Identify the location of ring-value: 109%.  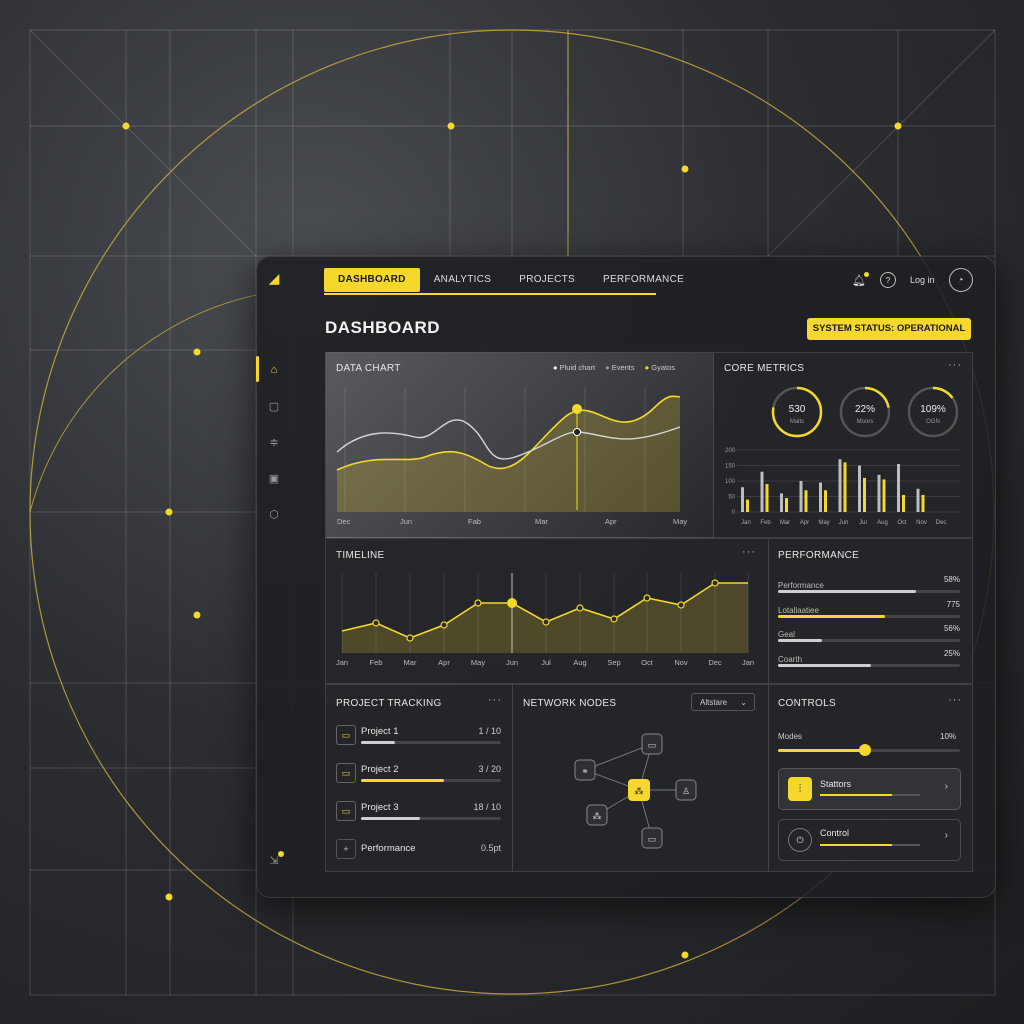
(933, 409).